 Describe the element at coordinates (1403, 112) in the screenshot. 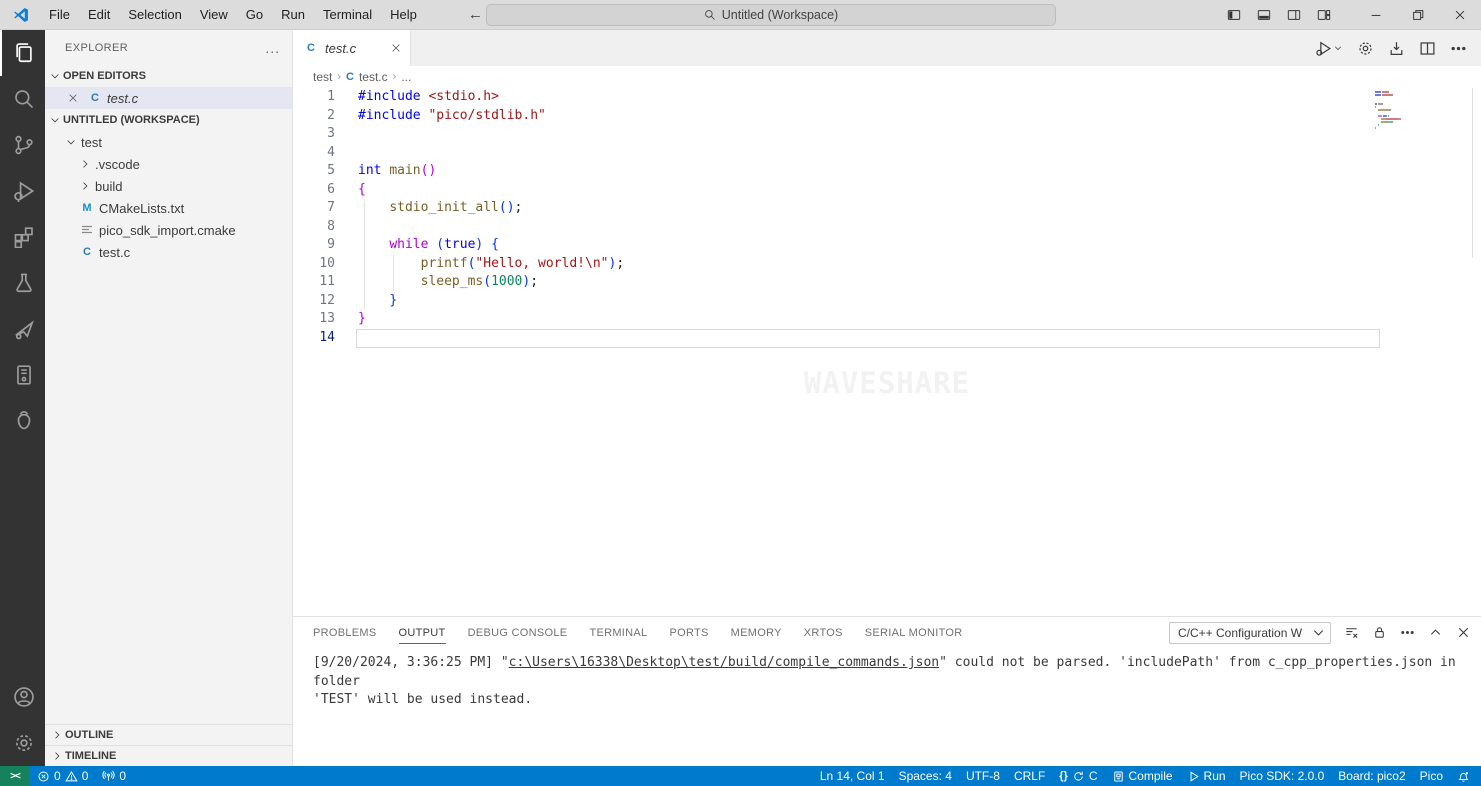

I see `minimap` at that location.